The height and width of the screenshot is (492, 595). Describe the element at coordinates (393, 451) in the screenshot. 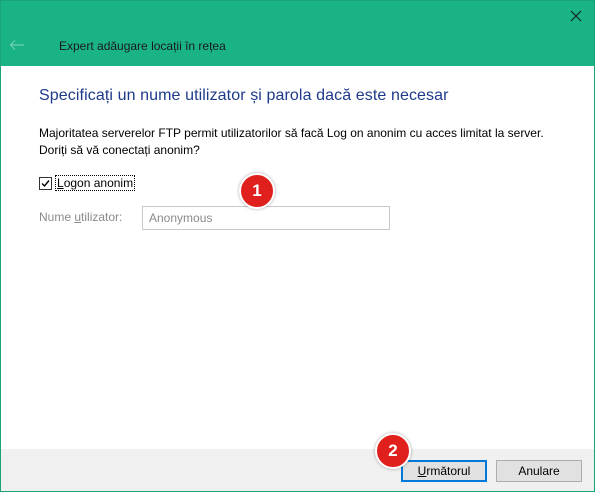

I see `annotation-badge-2: 2` at that location.